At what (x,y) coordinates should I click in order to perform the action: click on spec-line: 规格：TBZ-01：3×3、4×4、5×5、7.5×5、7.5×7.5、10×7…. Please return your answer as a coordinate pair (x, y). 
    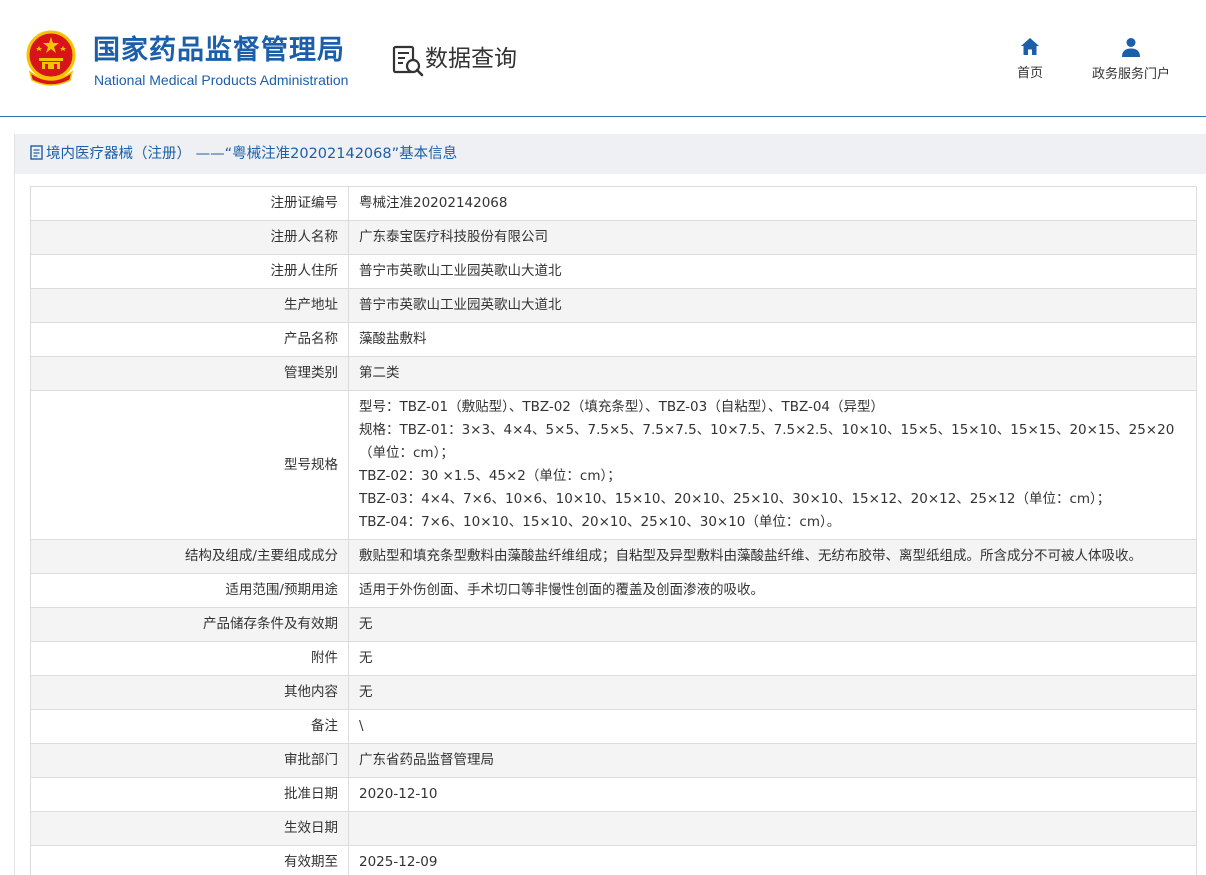
    Looking at the image, I should click on (767, 441).